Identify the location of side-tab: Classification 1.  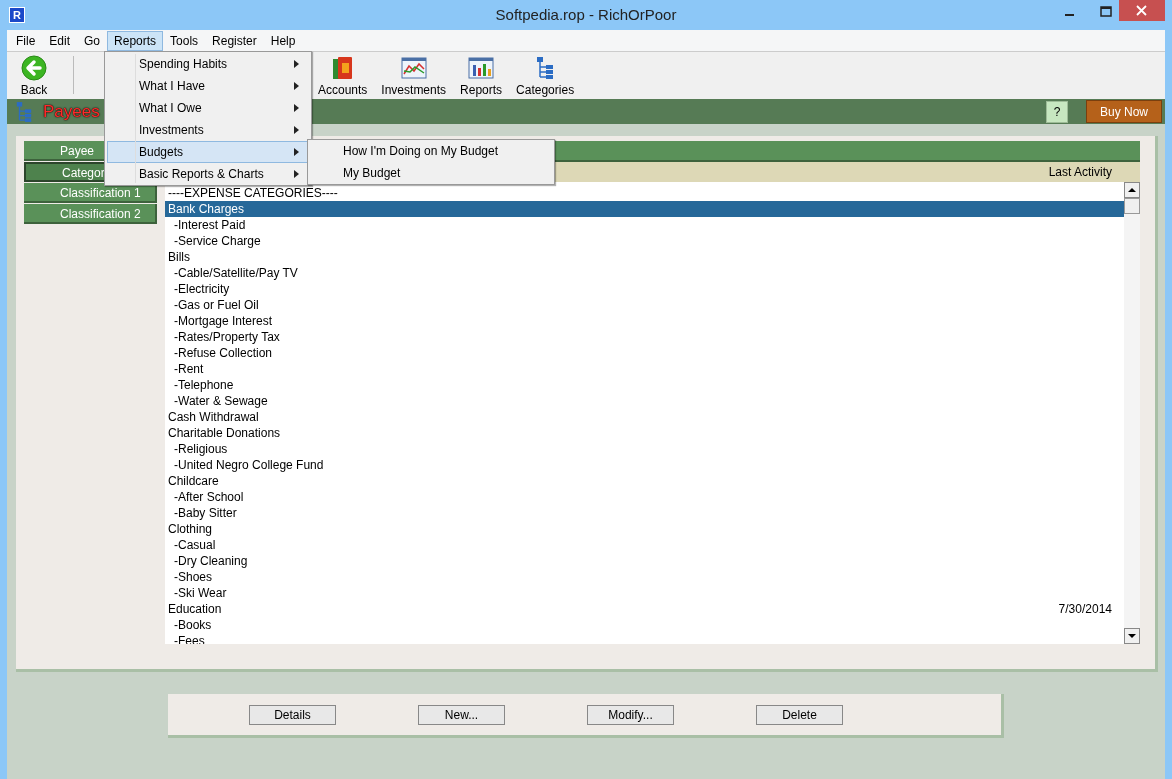
(90, 193).